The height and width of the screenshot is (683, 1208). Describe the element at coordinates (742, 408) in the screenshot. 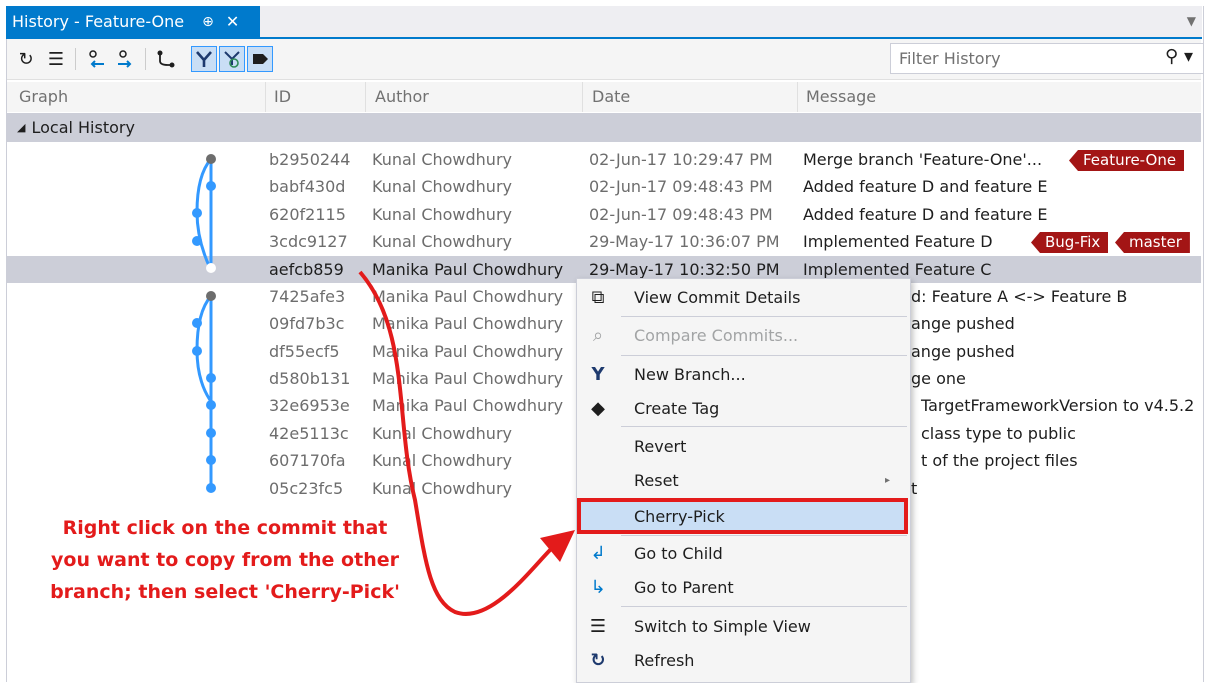

I see `menu-item-create-tag: ◆ Create Tag` at that location.